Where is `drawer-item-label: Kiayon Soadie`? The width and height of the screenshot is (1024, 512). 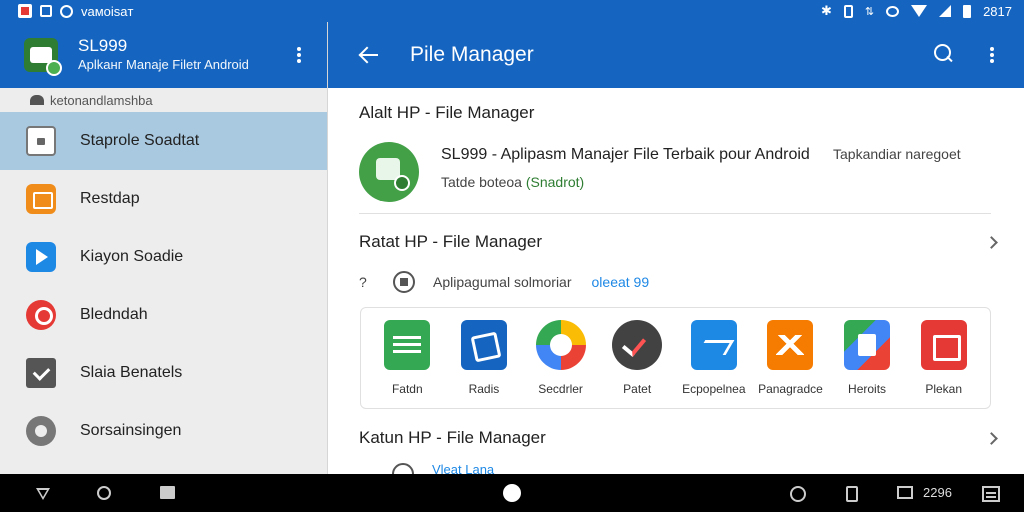 drawer-item-label: Kiayon Soadie is located at coordinates (132, 256).